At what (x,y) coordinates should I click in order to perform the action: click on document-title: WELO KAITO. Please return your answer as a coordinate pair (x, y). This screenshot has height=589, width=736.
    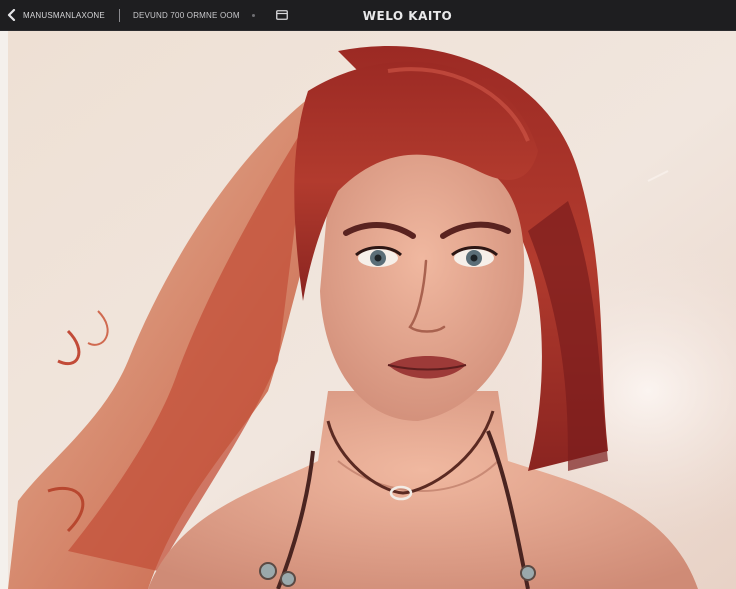
    Looking at the image, I should click on (407, 16).